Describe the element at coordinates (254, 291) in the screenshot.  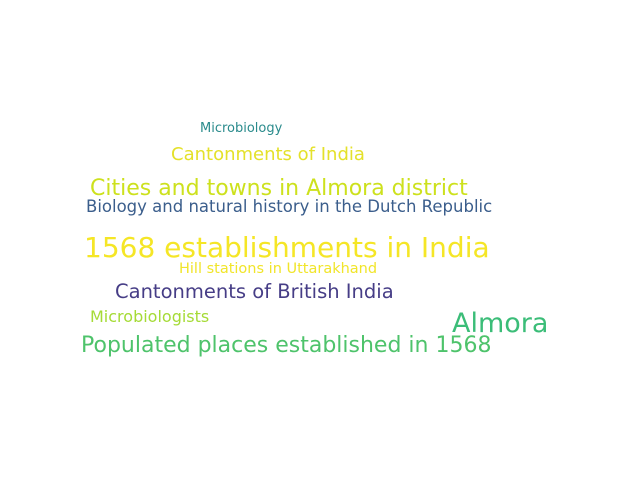
I see `word-cantonments-of-british-india: Cantonments of British India` at that location.